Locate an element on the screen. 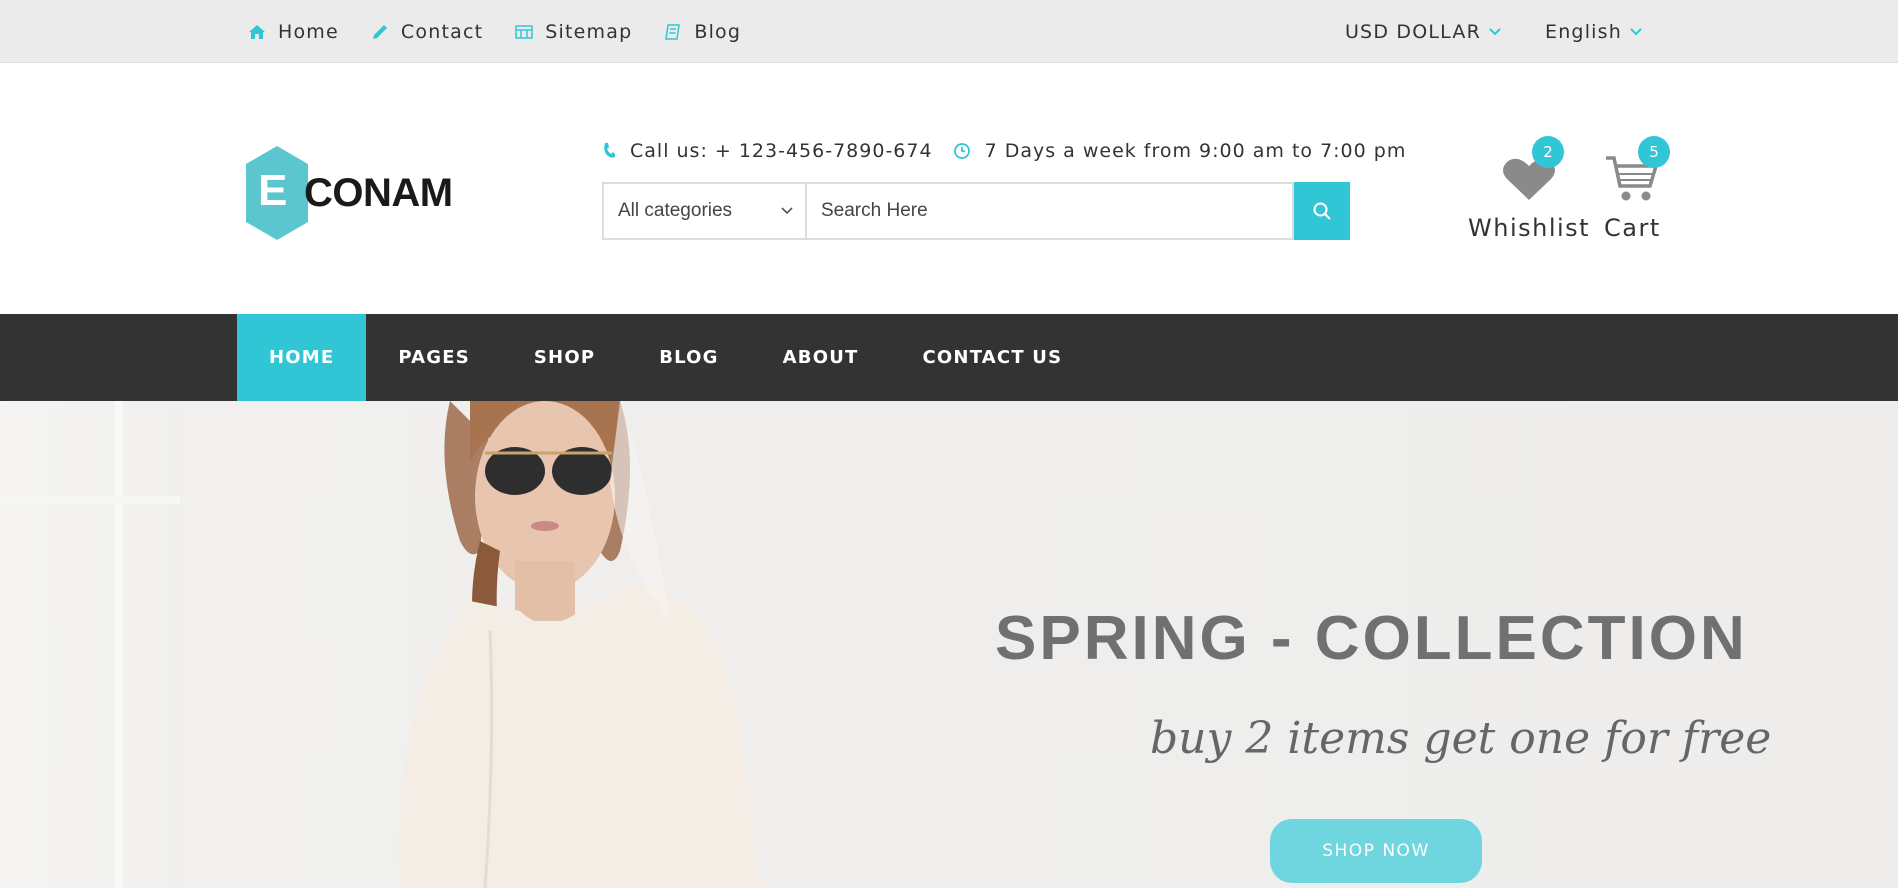  top-link-sitemap-label: Sitemap is located at coordinates (589, 31).